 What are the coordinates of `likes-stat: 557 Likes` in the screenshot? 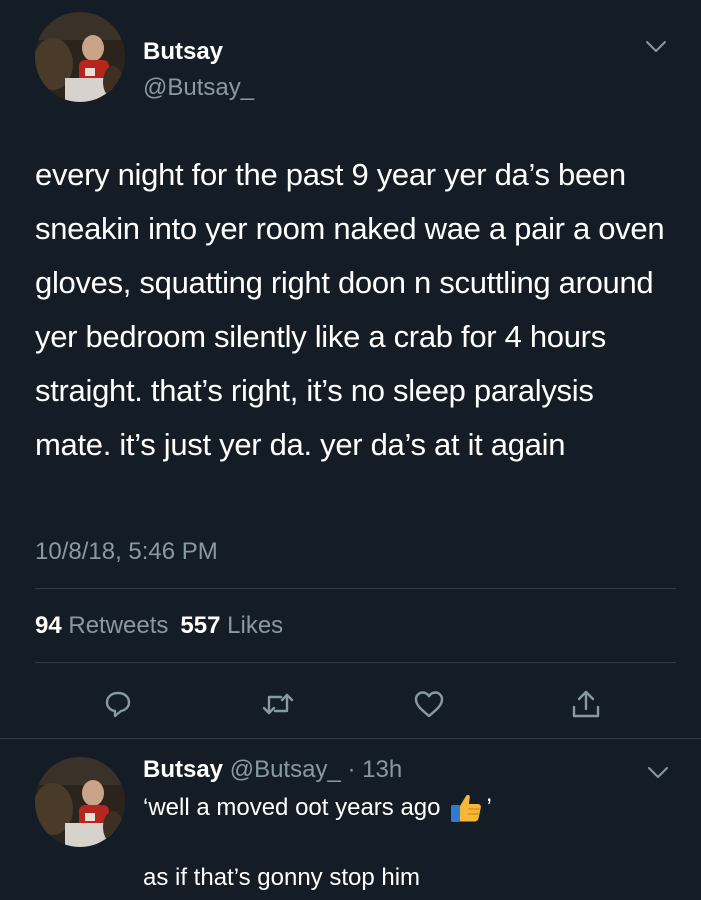 It's located at (231, 625).